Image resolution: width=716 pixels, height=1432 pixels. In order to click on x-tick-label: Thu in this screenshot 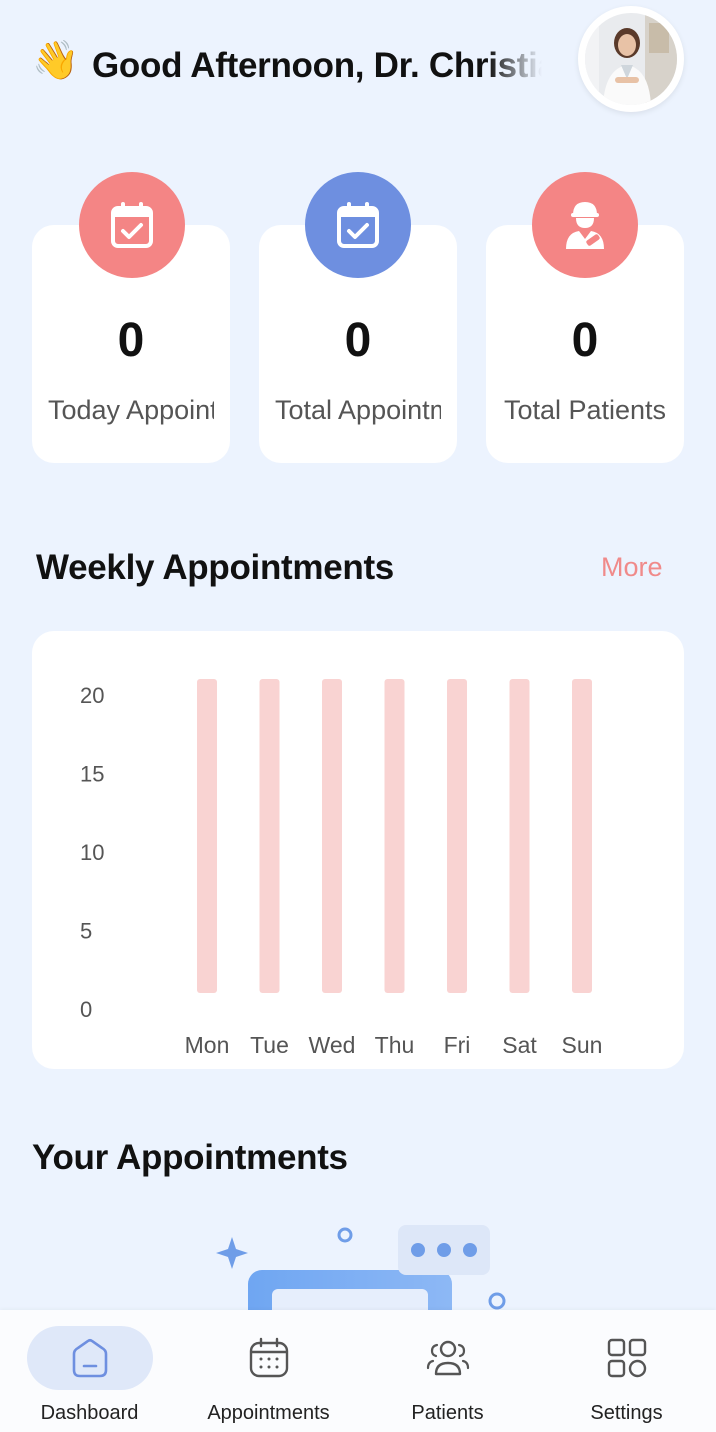, I will do `click(395, 1045)`.